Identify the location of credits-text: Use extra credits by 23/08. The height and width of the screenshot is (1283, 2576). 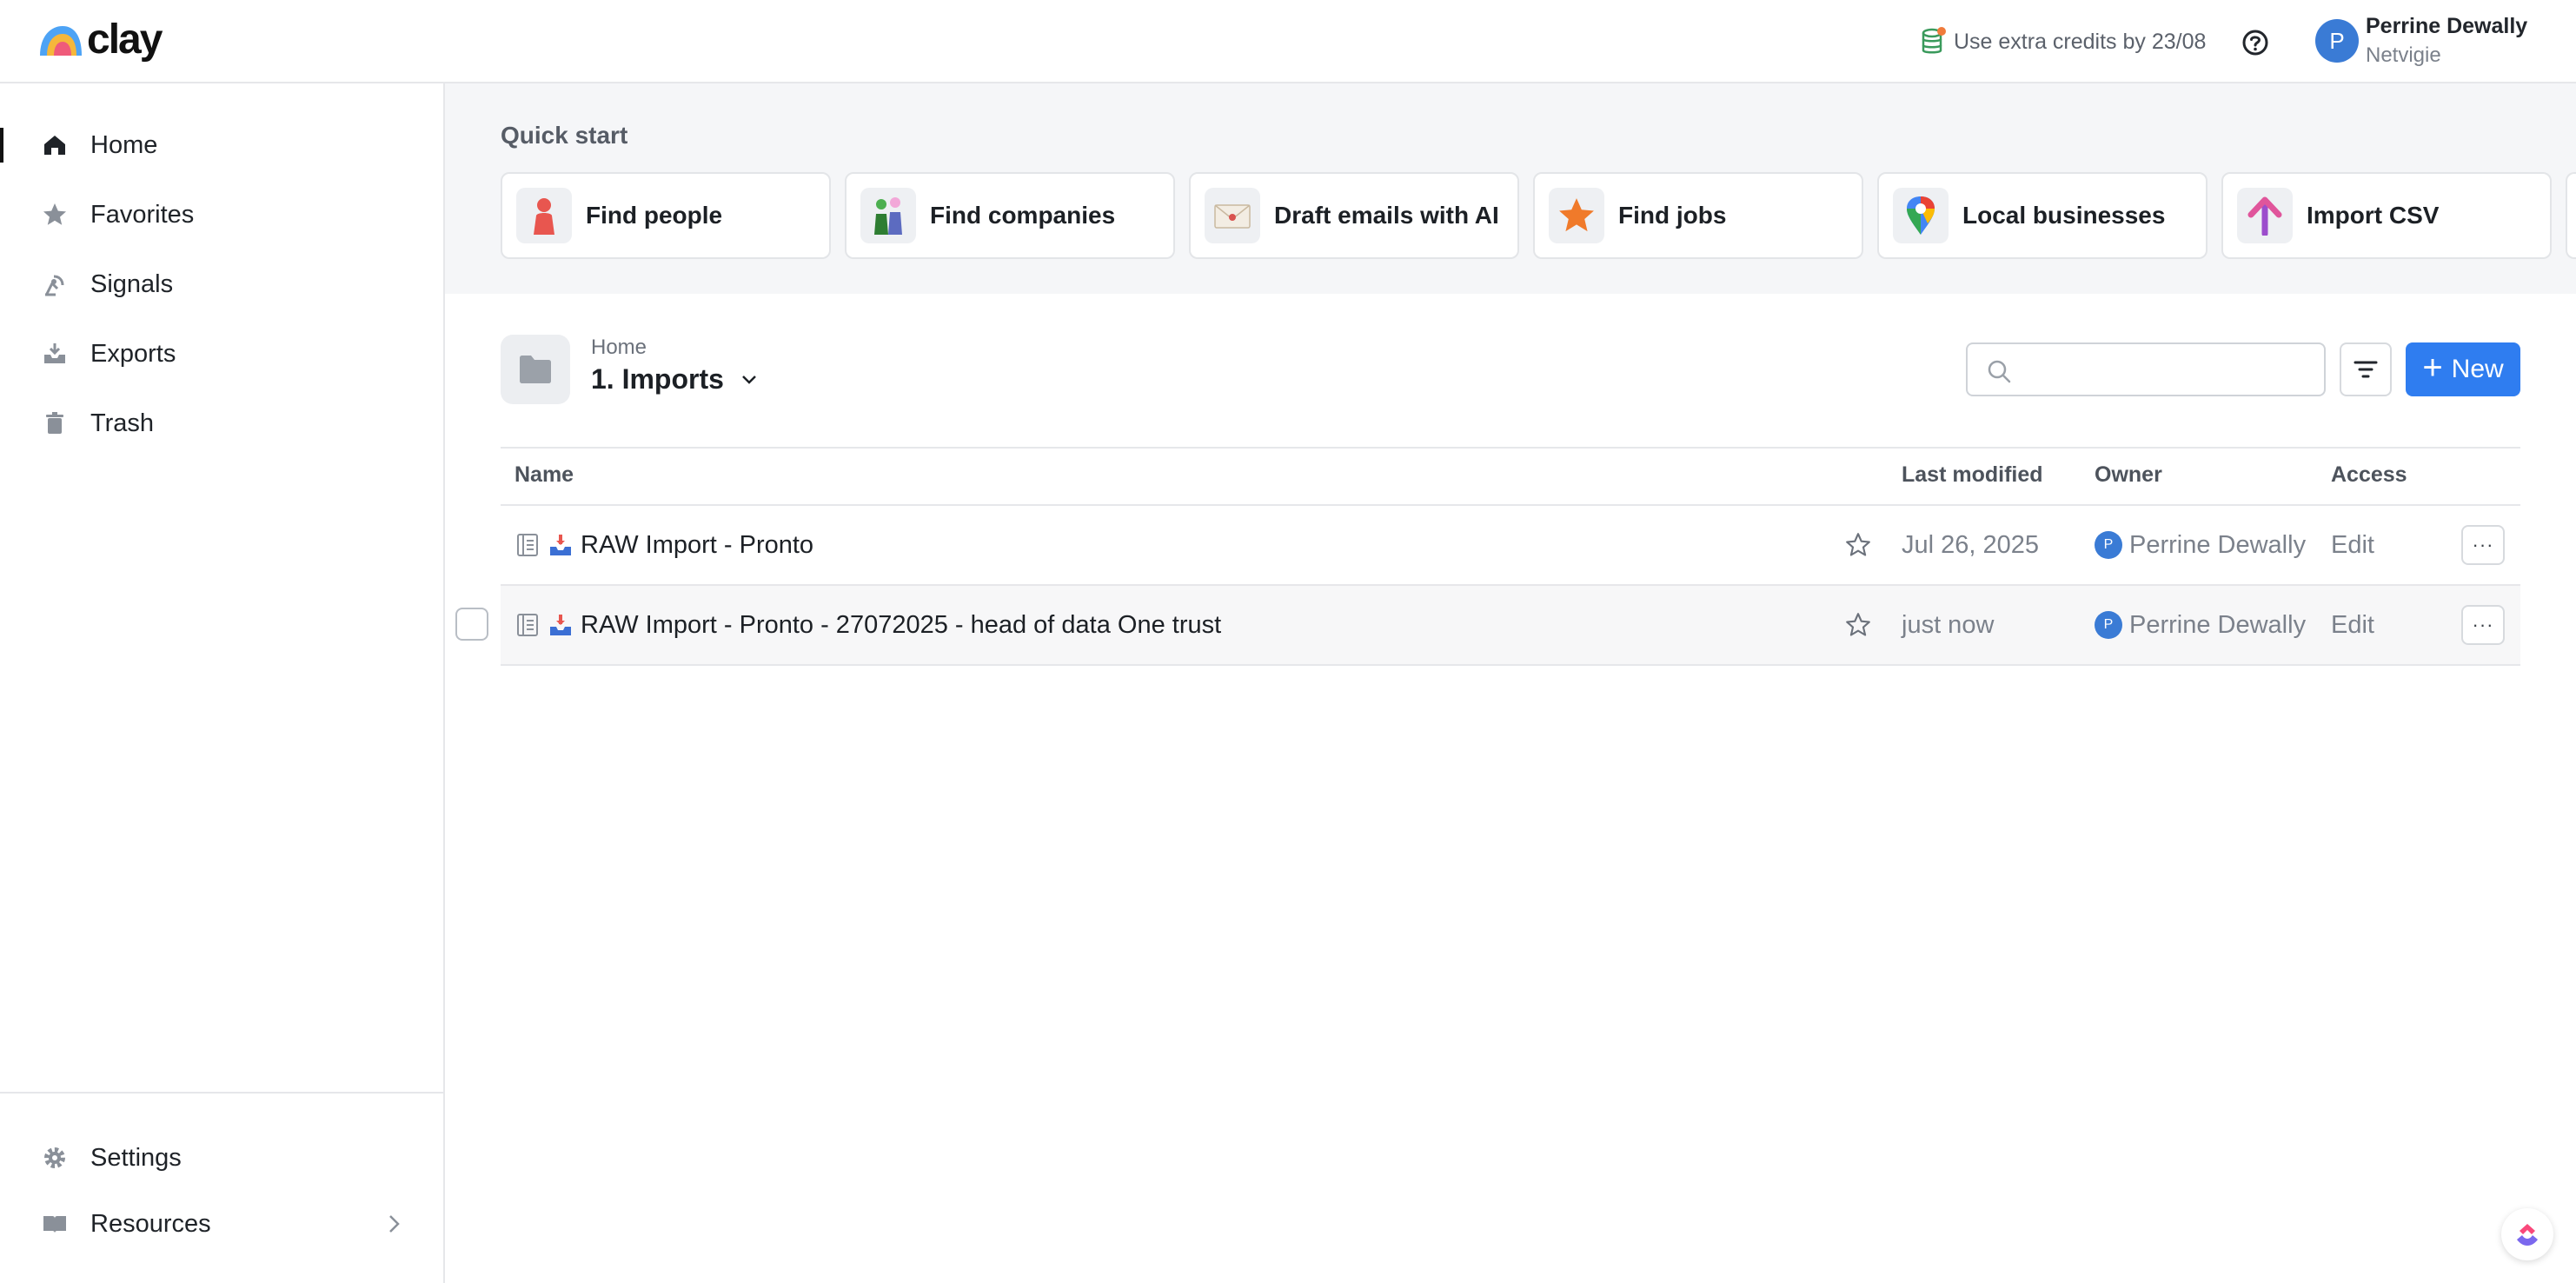
(2080, 41).